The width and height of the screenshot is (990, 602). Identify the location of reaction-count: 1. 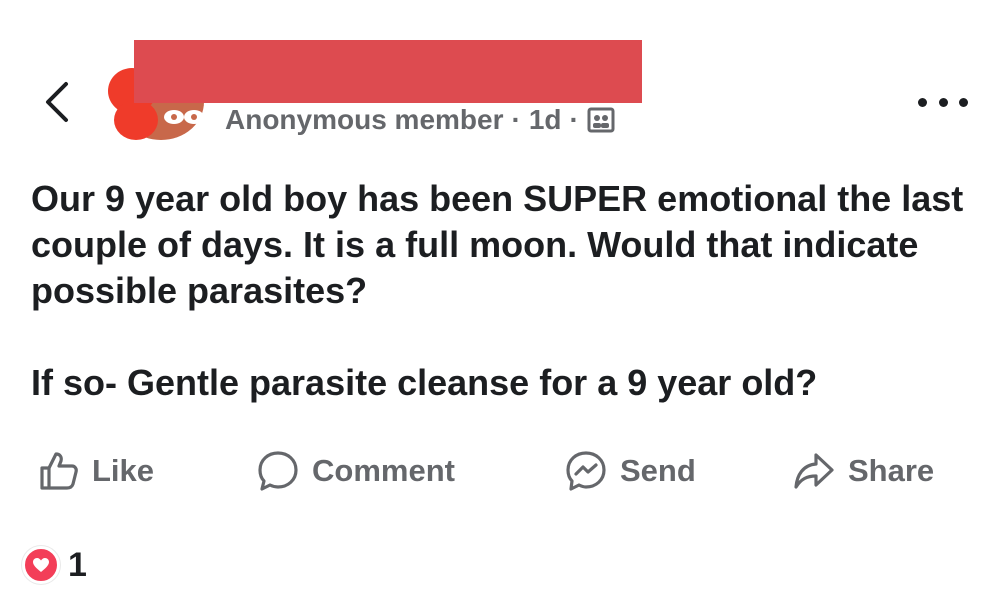
(77, 564).